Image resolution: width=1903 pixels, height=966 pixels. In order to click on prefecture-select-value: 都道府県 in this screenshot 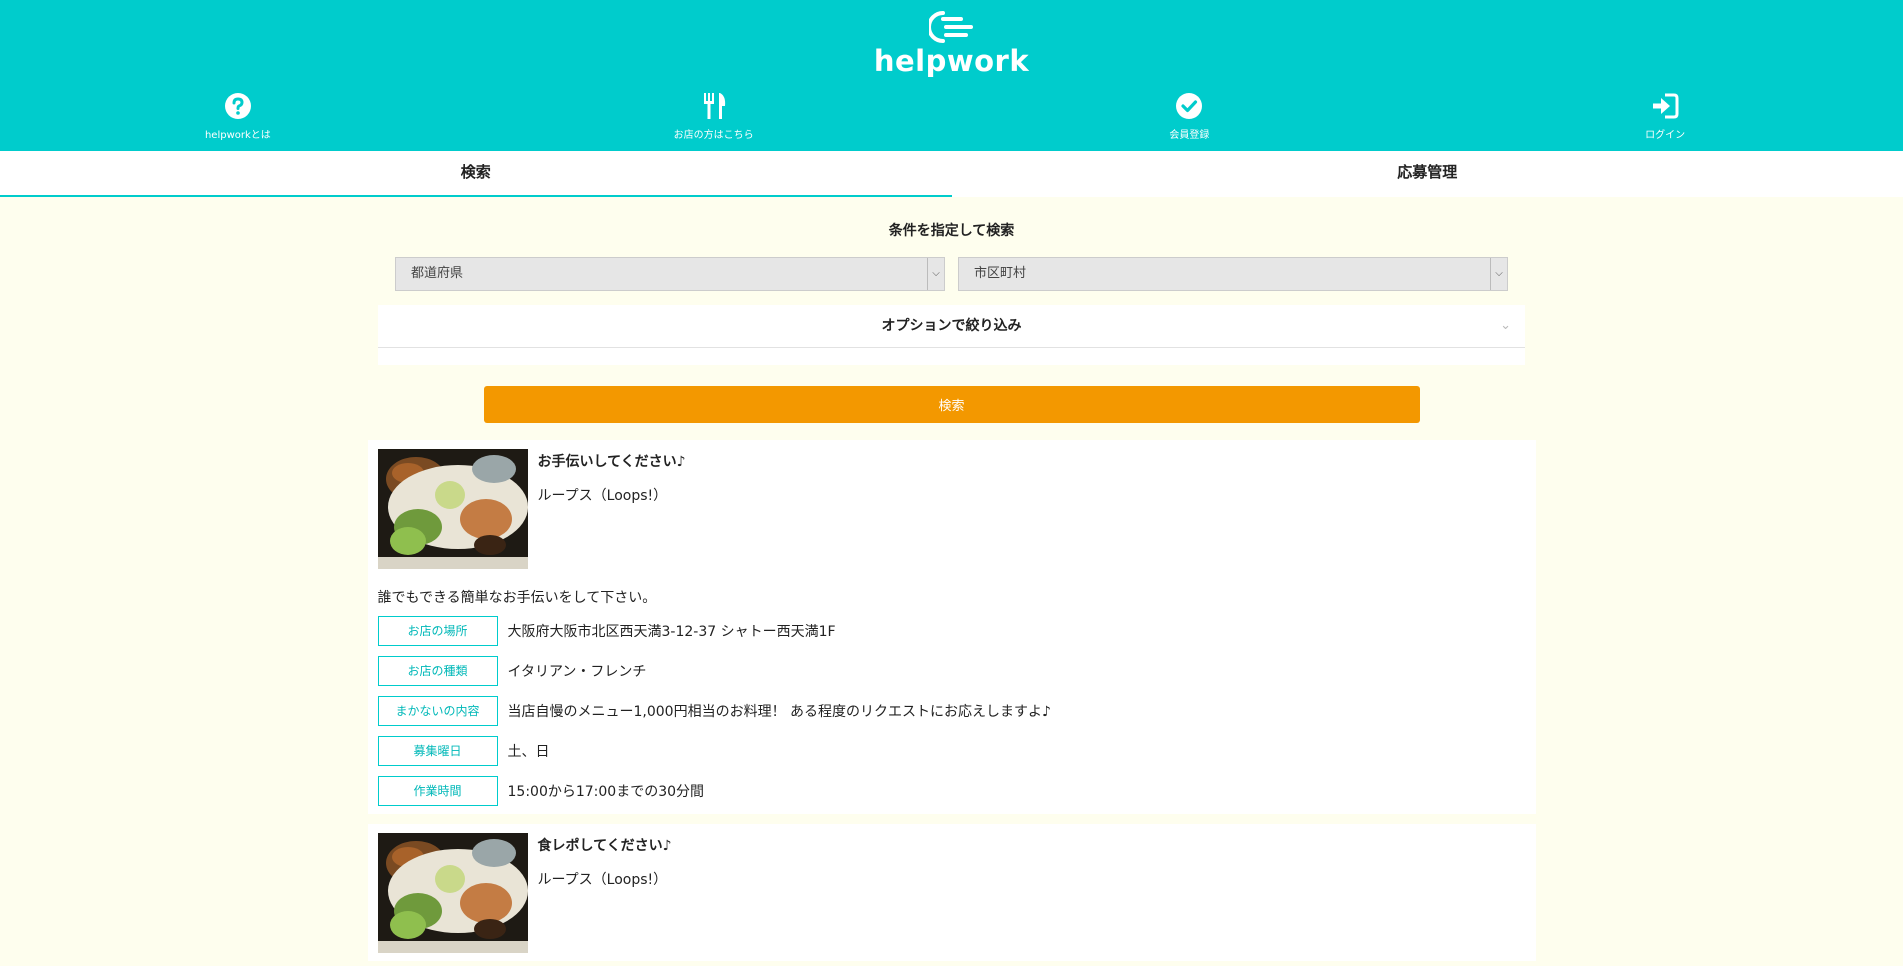, I will do `click(437, 273)`.